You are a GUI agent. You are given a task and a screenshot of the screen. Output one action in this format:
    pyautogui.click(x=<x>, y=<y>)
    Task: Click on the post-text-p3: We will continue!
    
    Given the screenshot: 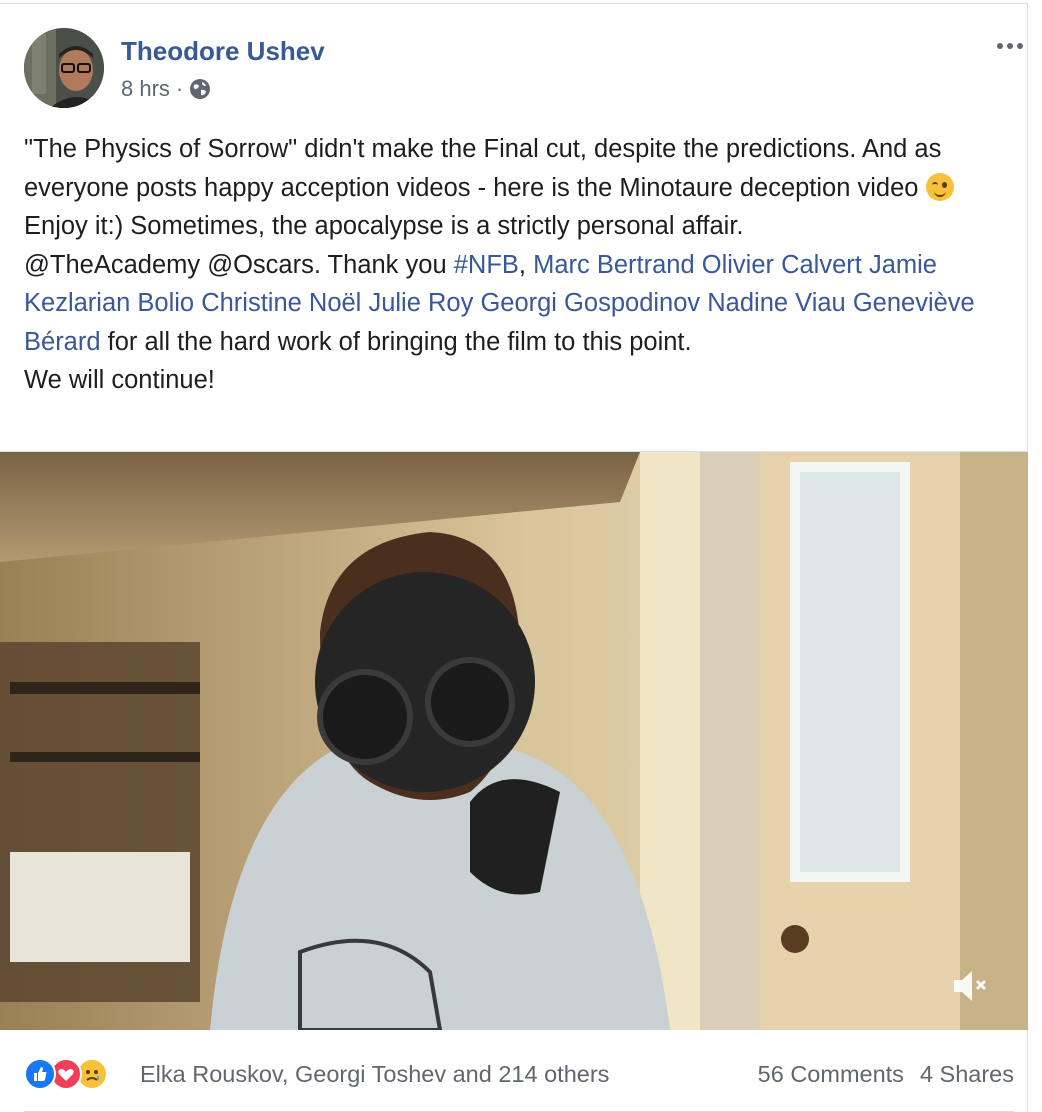 What is the action you would take?
    pyautogui.click(x=119, y=380)
    